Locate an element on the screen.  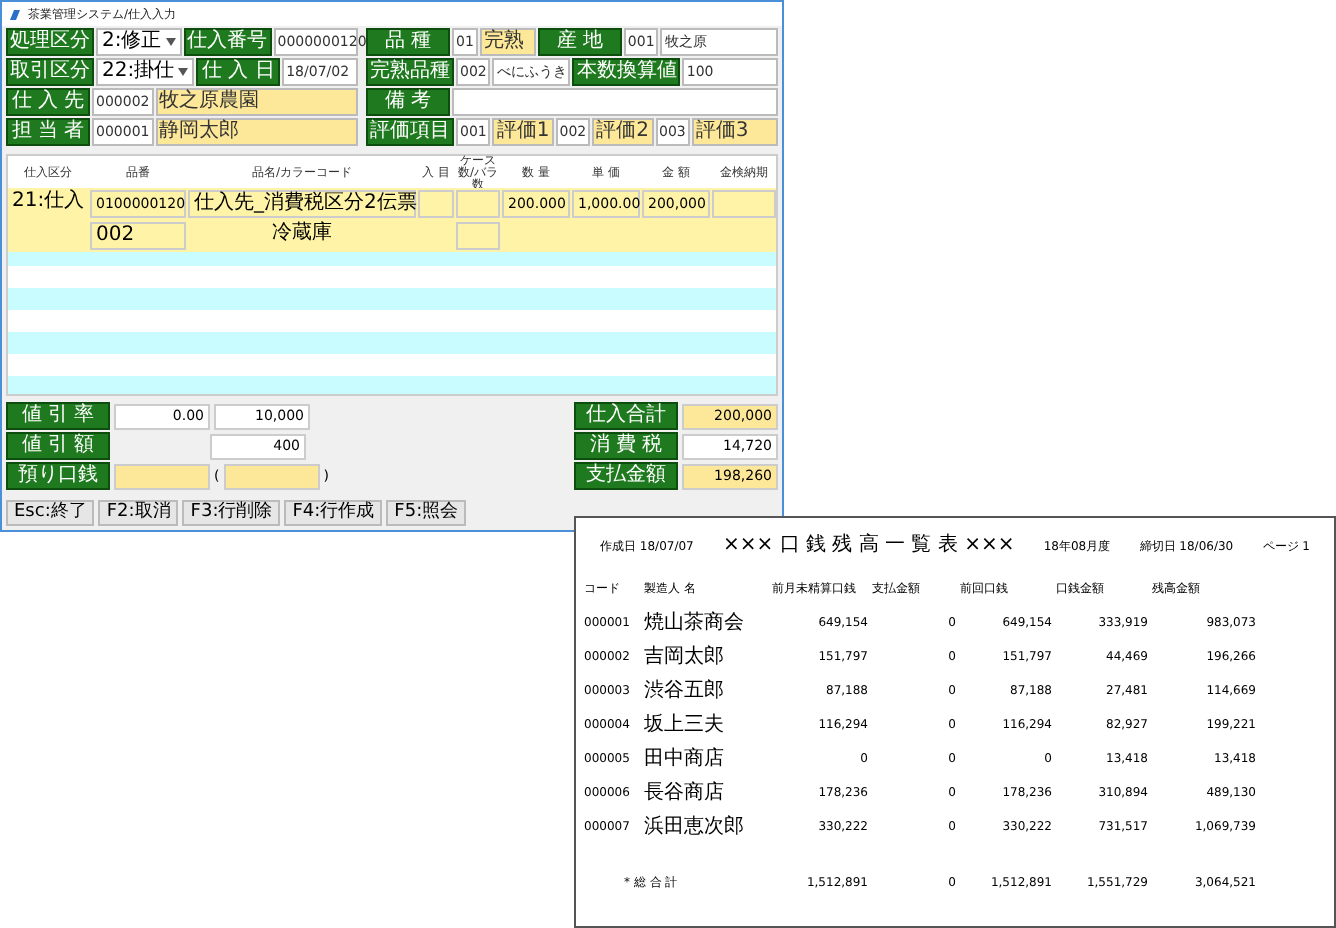
field-label: 仕 入 日 is located at coordinates (238, 72).